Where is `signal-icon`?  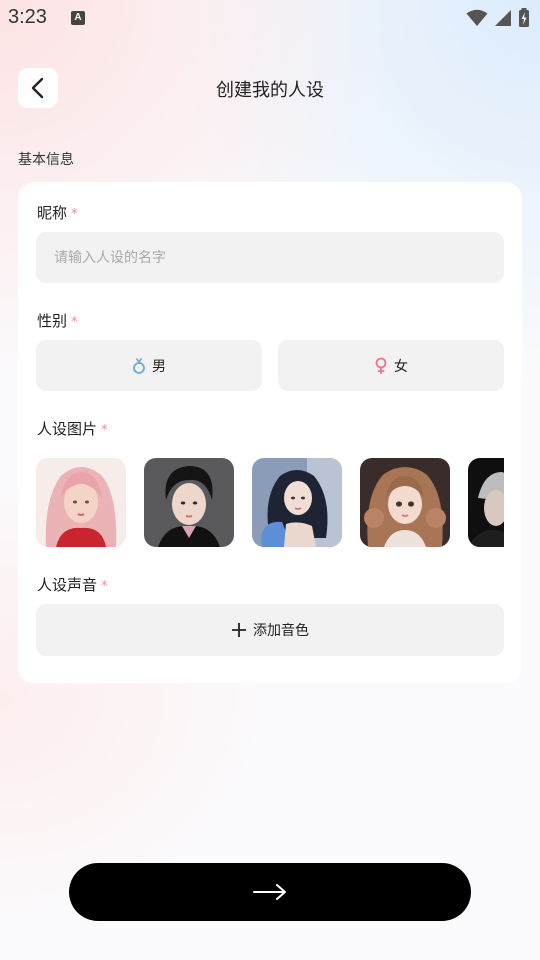 signal-icon is located at coordinates (503, 18).